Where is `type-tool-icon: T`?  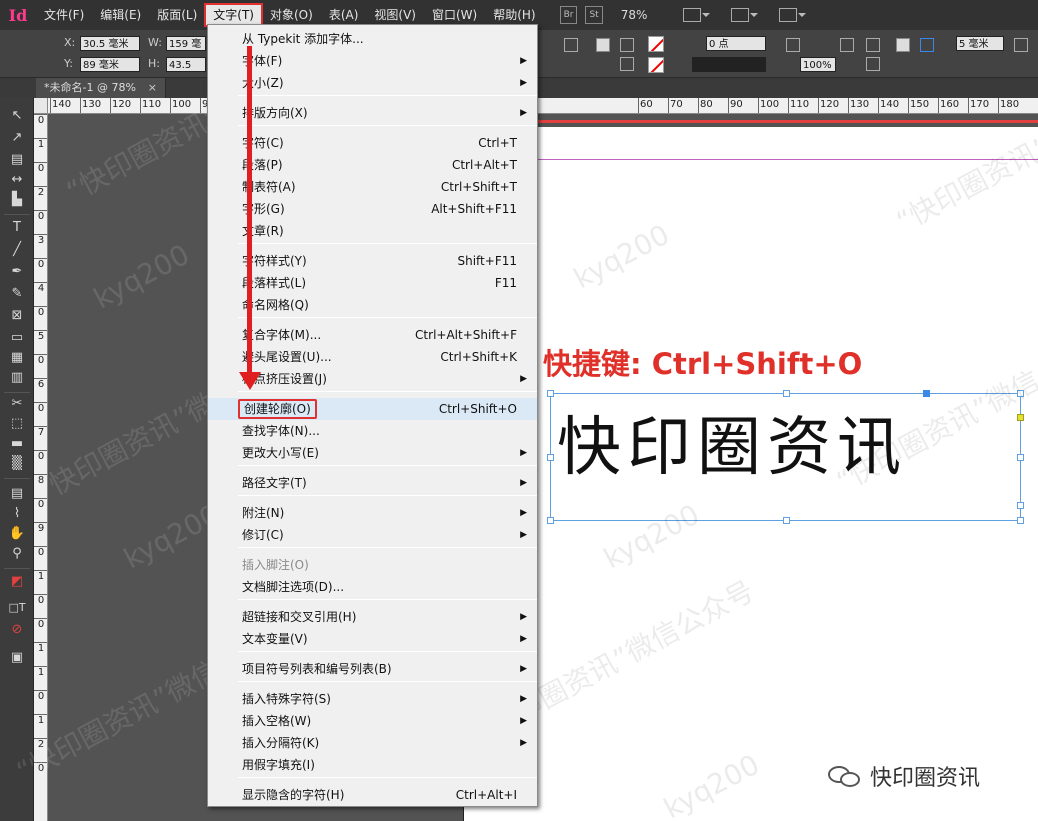 type-tool-icon: T is located at coordinates (17, 228).